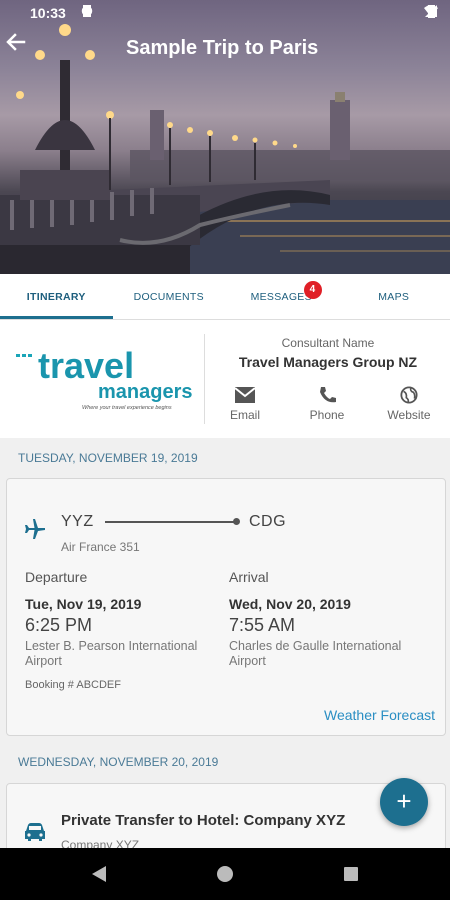 The width and height of the screenshot is (450, 900). I want to click on sd-card-icon, so click(87, 11).